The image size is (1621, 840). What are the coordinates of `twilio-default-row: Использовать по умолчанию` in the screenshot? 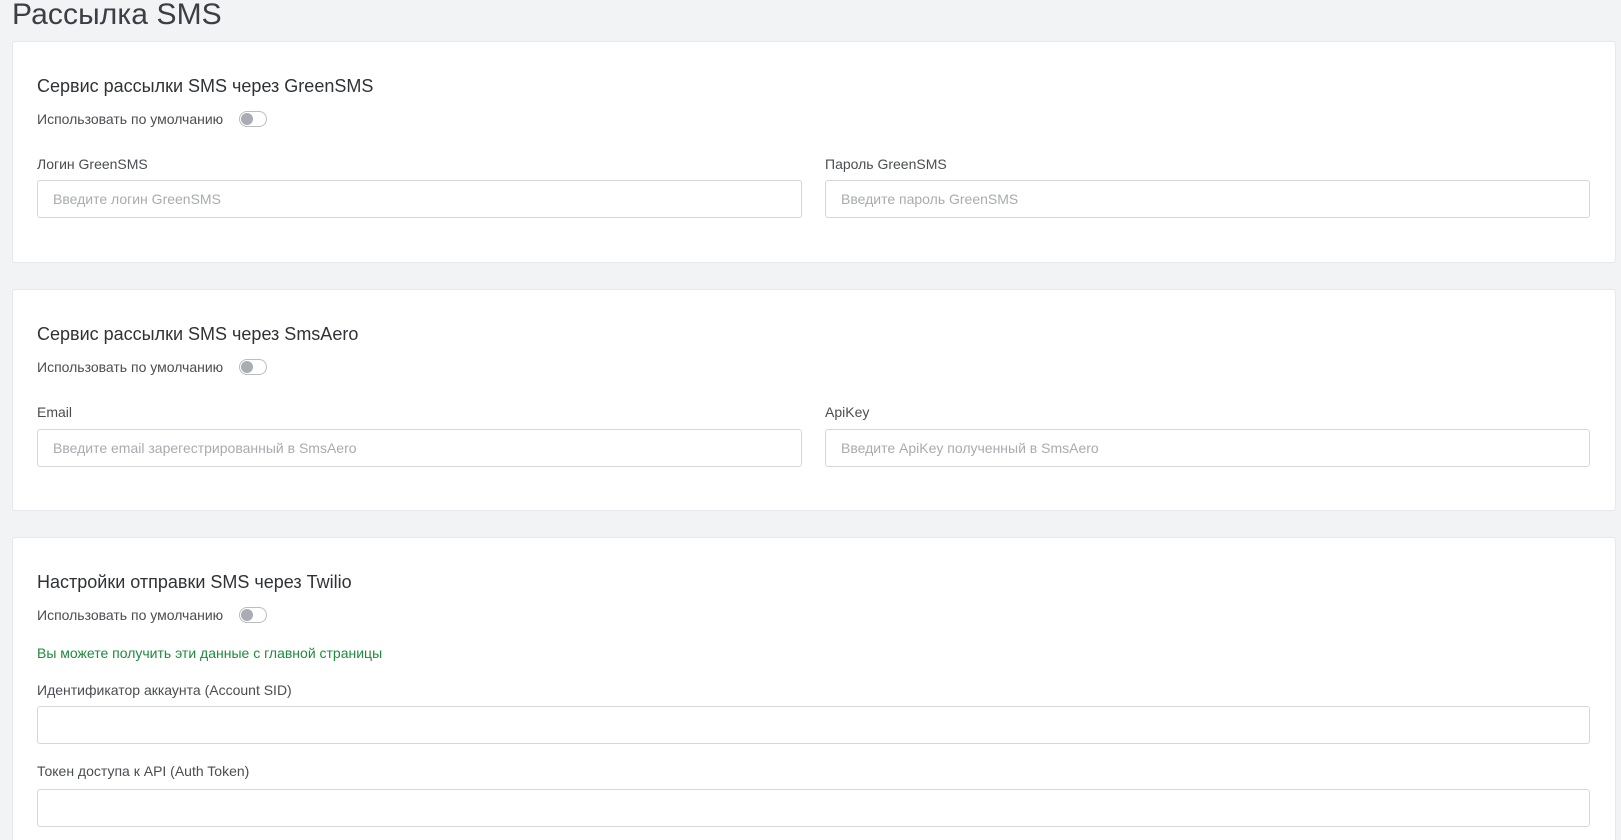 It's located at (152, 615).